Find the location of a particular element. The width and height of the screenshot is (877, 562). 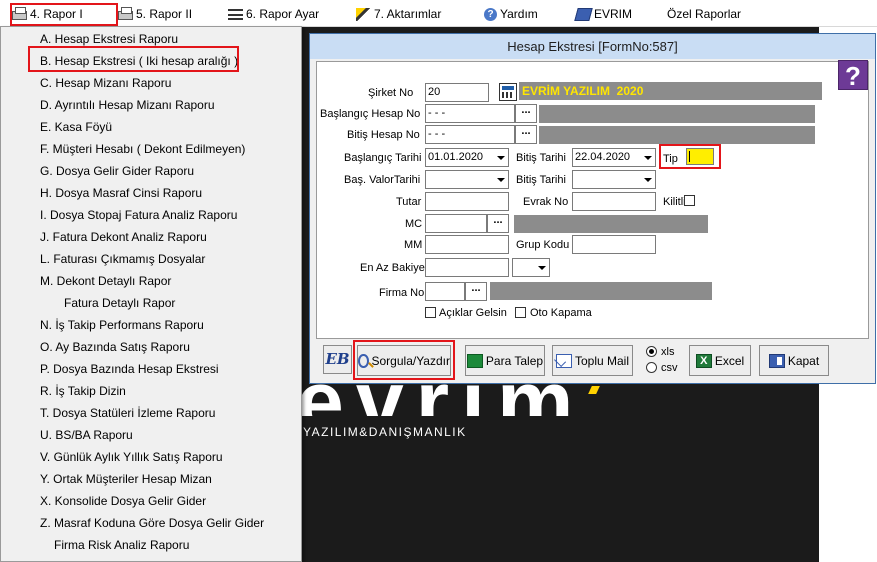

window-title: Hesap Ekstresi [FormNo:587] is located at coordinates (592, 46).